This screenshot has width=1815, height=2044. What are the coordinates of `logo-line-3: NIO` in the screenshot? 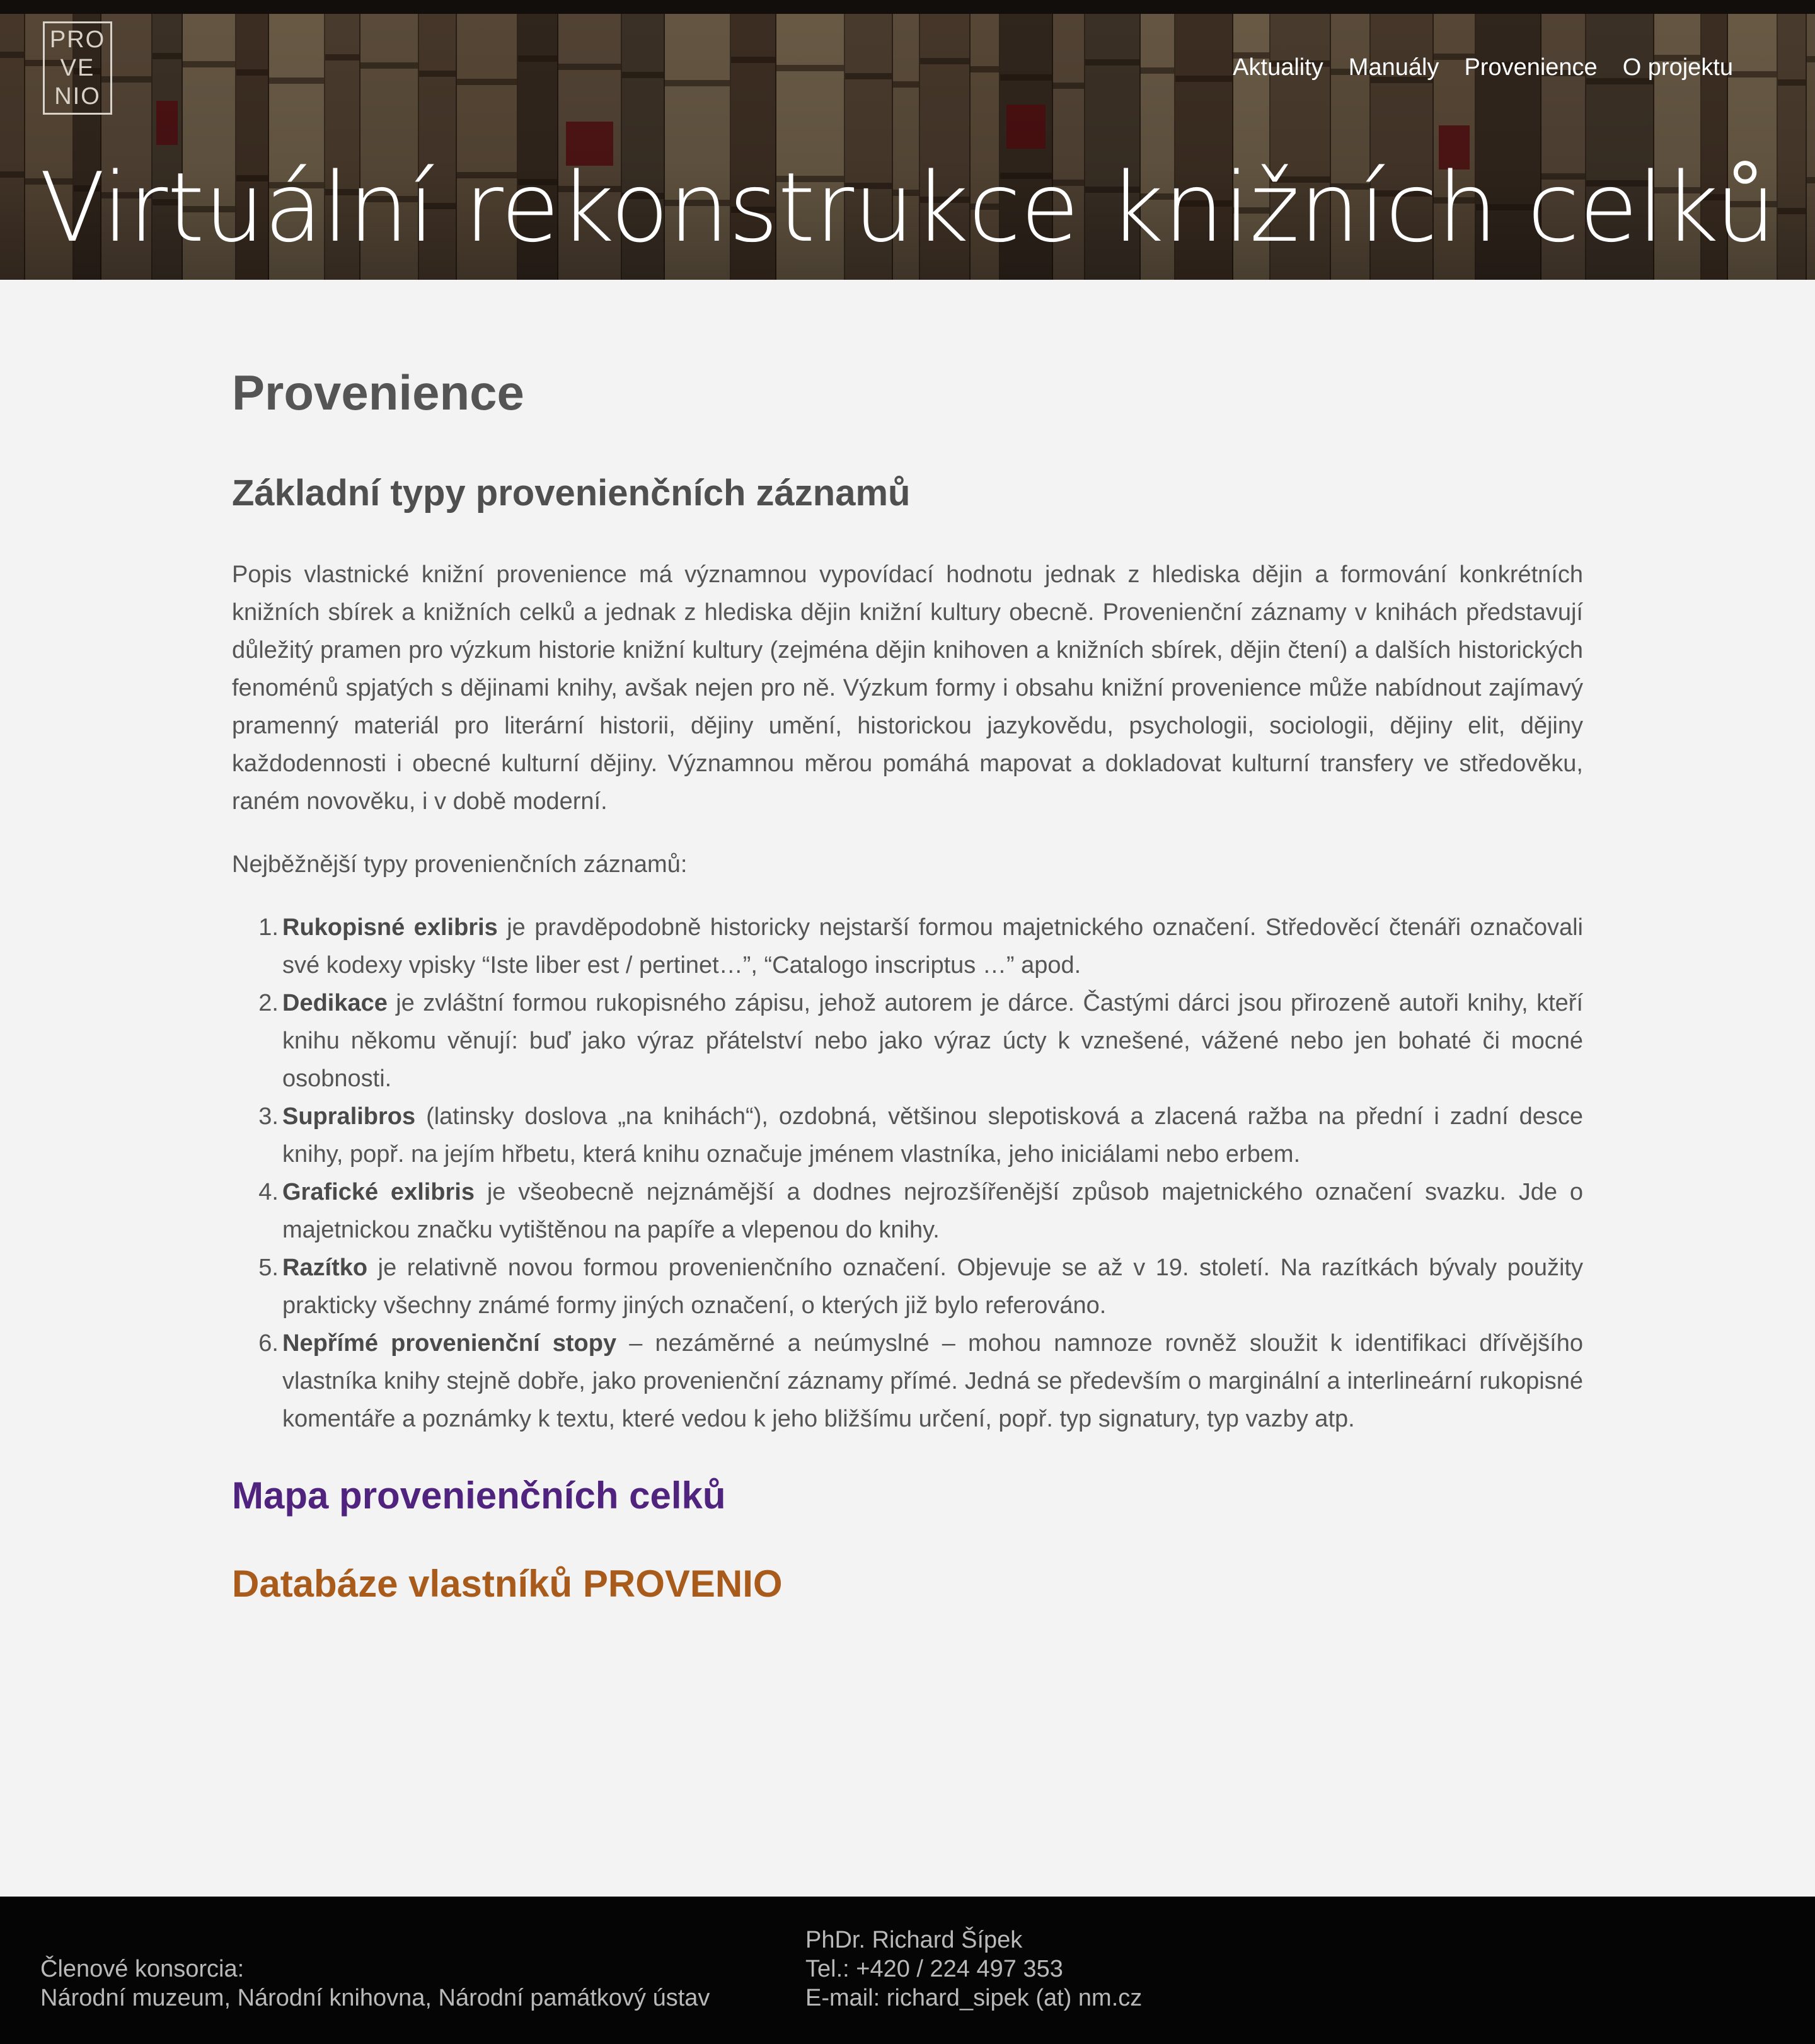 It's located at (78, 97).